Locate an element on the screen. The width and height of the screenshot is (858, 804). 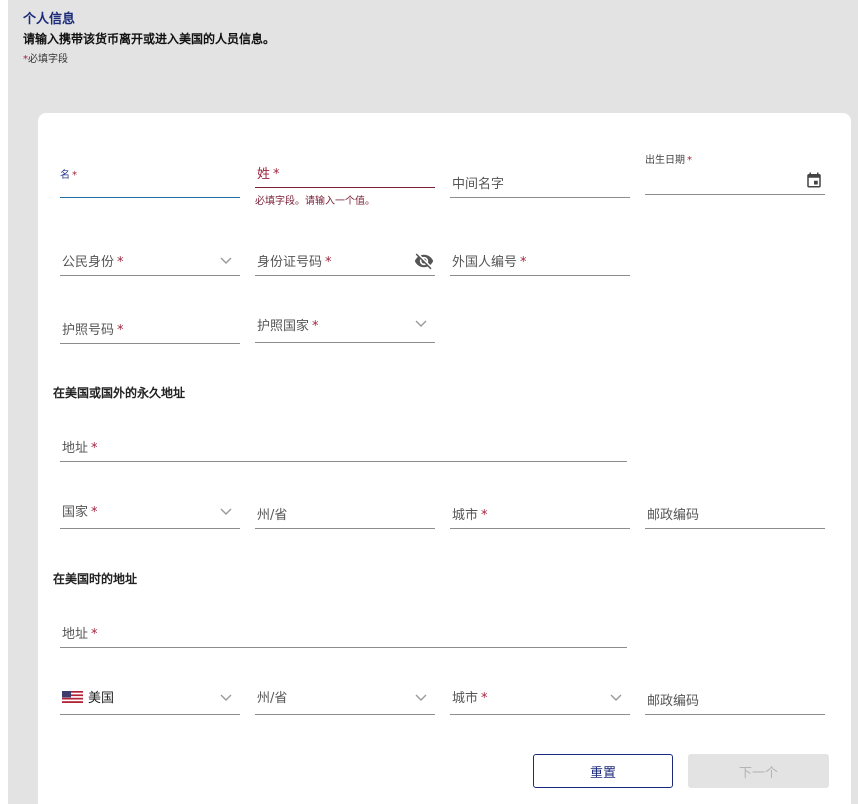
first-name-field: 名 * is located at coordinates (150, 183).